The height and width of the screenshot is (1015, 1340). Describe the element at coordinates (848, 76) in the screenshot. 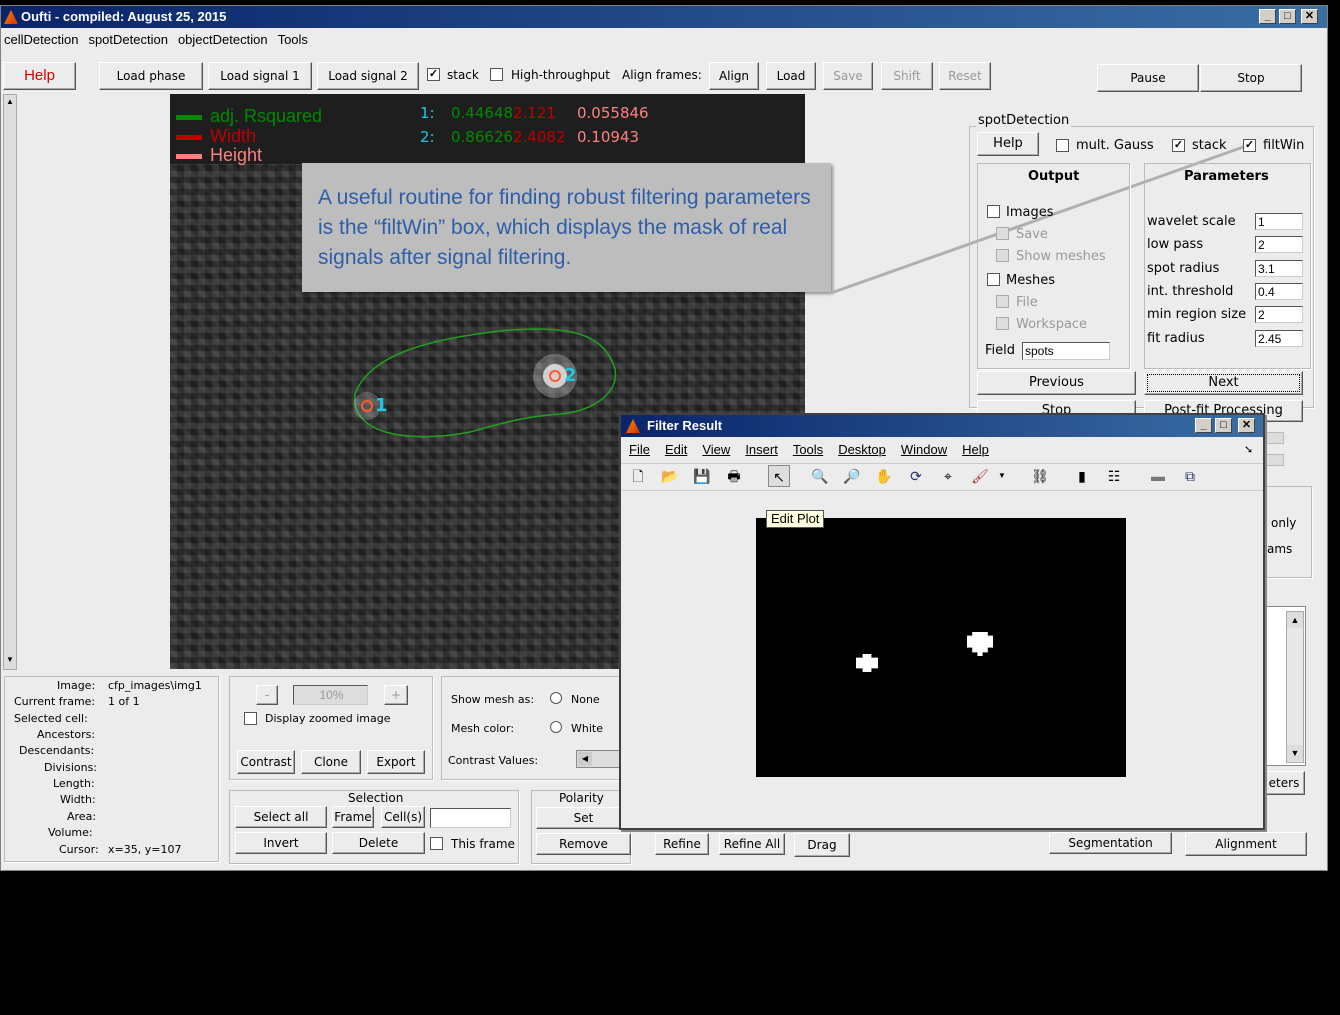

I see `save-button: Save` at that location.